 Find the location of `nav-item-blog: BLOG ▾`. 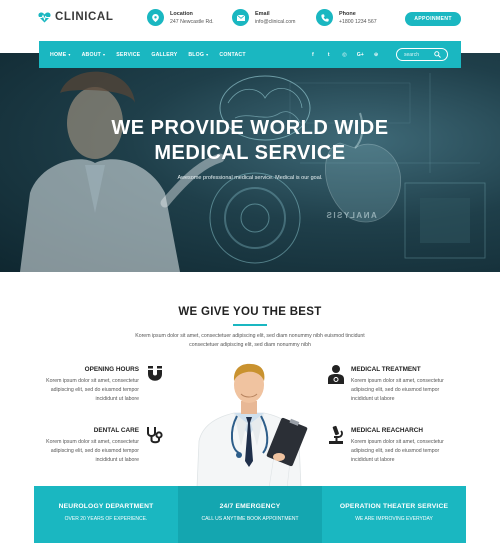

nav-item-blog: BLOG ▾ is located at coordinates (198, 55).